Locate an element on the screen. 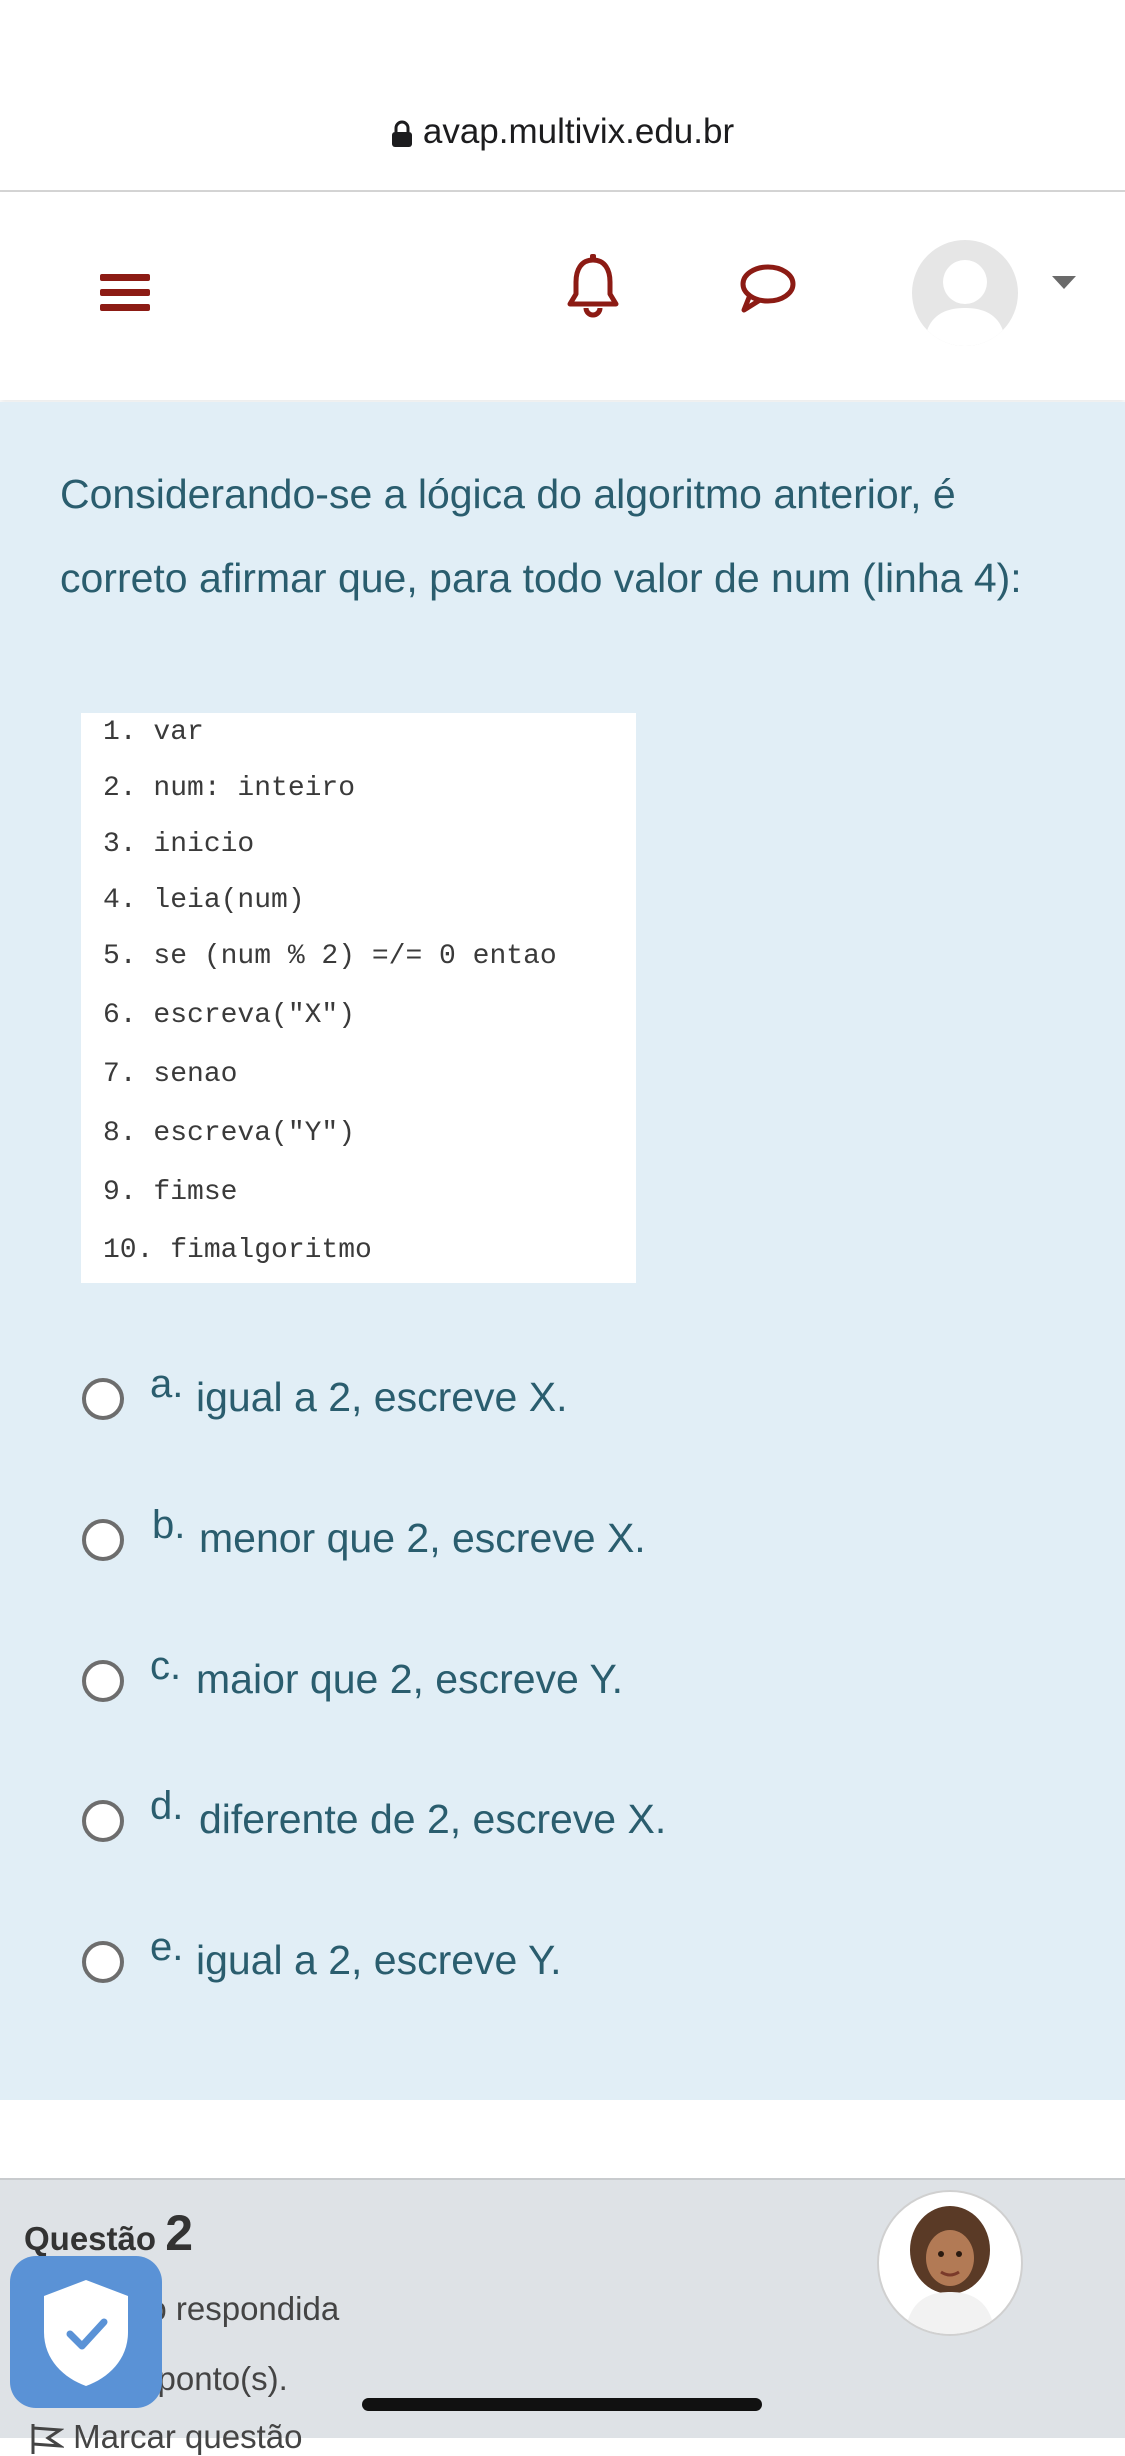 The image size is (1125, 2456). question-number-value: 2 is located at coordinates (179, 2233).